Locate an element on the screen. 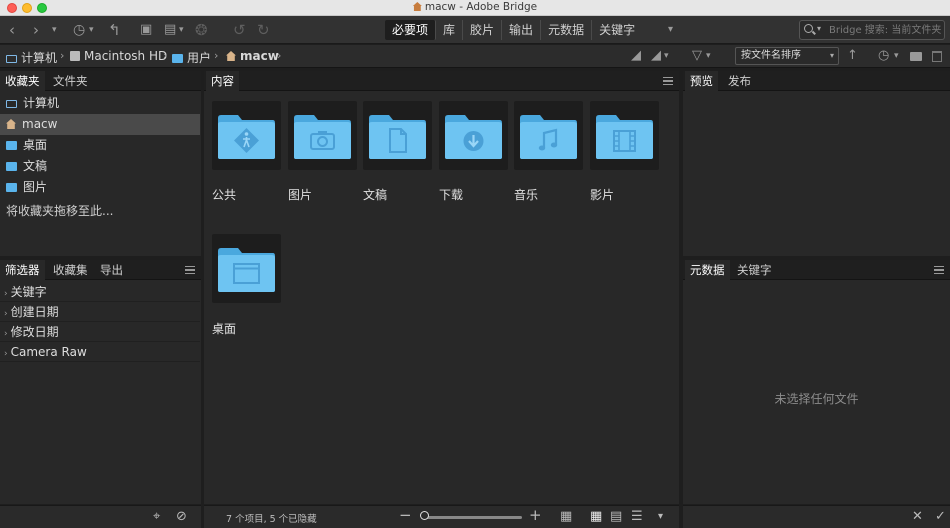 The width and height of the screenshot is (950, 528). rotate-left-icon: ↺ is located at coordinates (239, 30).